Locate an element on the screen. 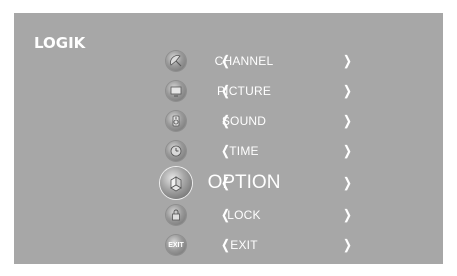 This screenshot has width=457, height=276. exit-icon-label: EXIT is located at coordinates (176, 245).